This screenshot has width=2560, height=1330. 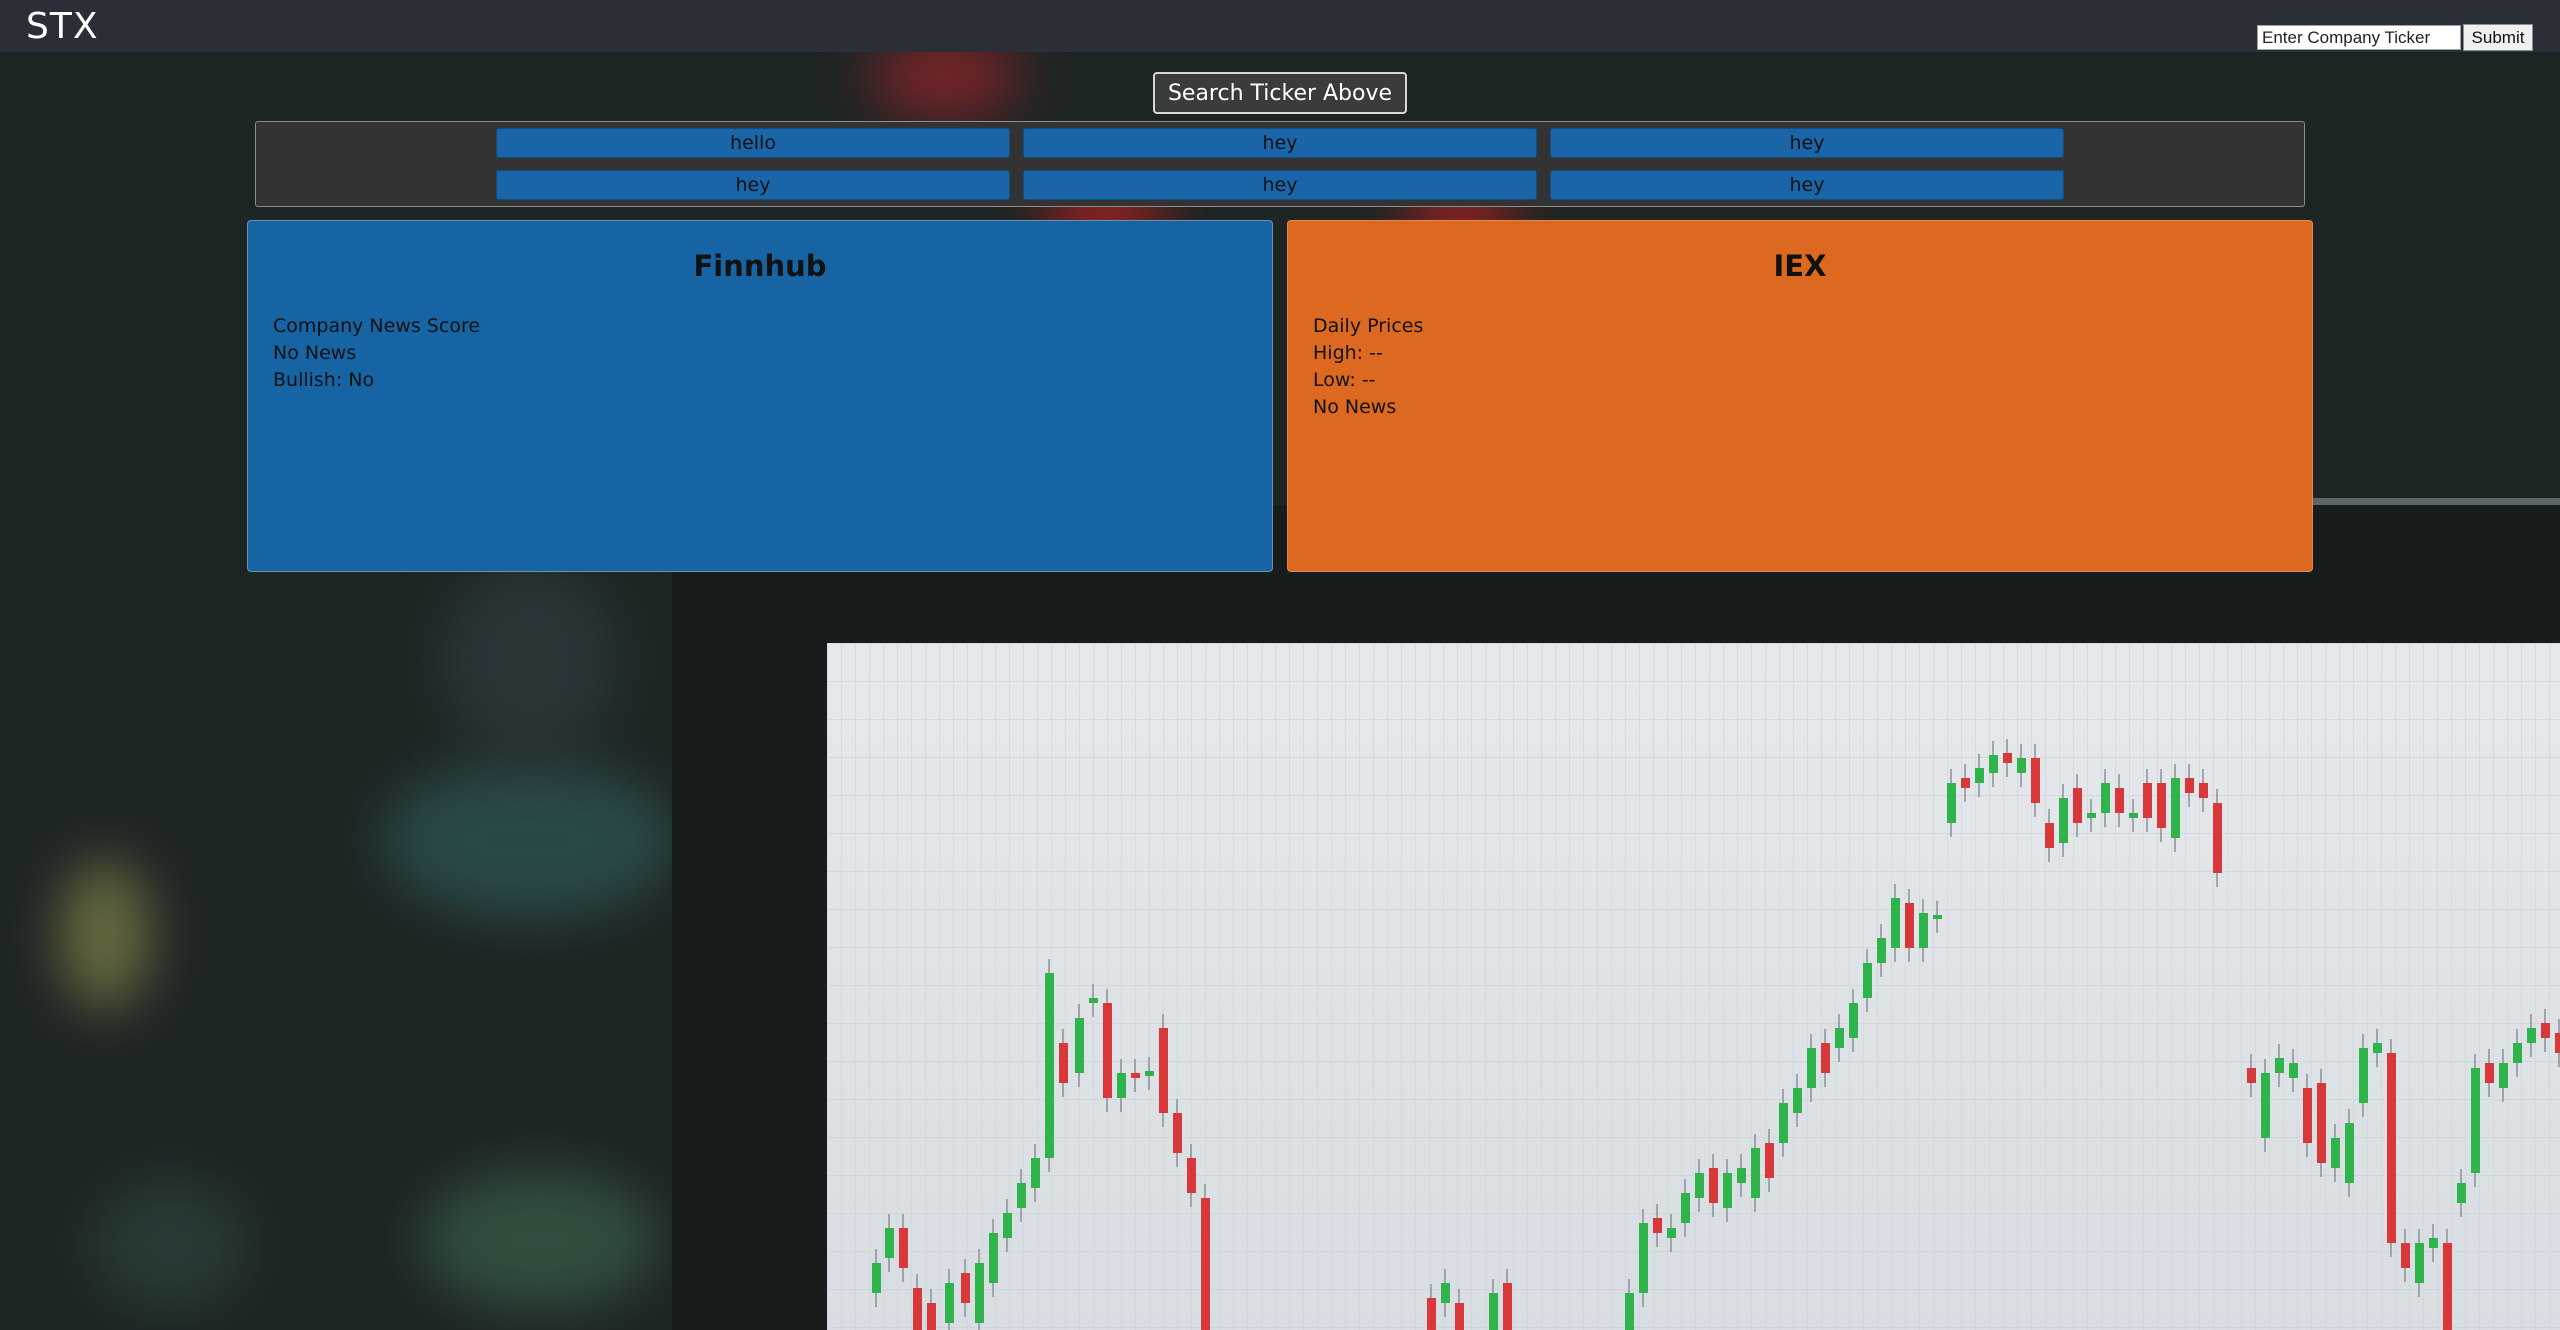 What do you see at coordinates (1800, 266) in the screenshot?
I see `iex-title: IEX` at bounding box center [1800, 266].